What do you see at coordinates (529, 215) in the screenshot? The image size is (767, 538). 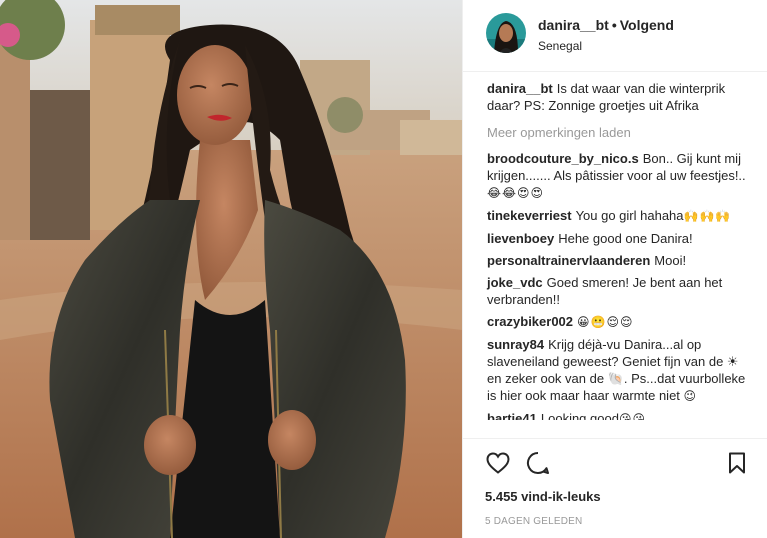 I see `comment-username: tinekeverriest` at bounding box center [529, 215].